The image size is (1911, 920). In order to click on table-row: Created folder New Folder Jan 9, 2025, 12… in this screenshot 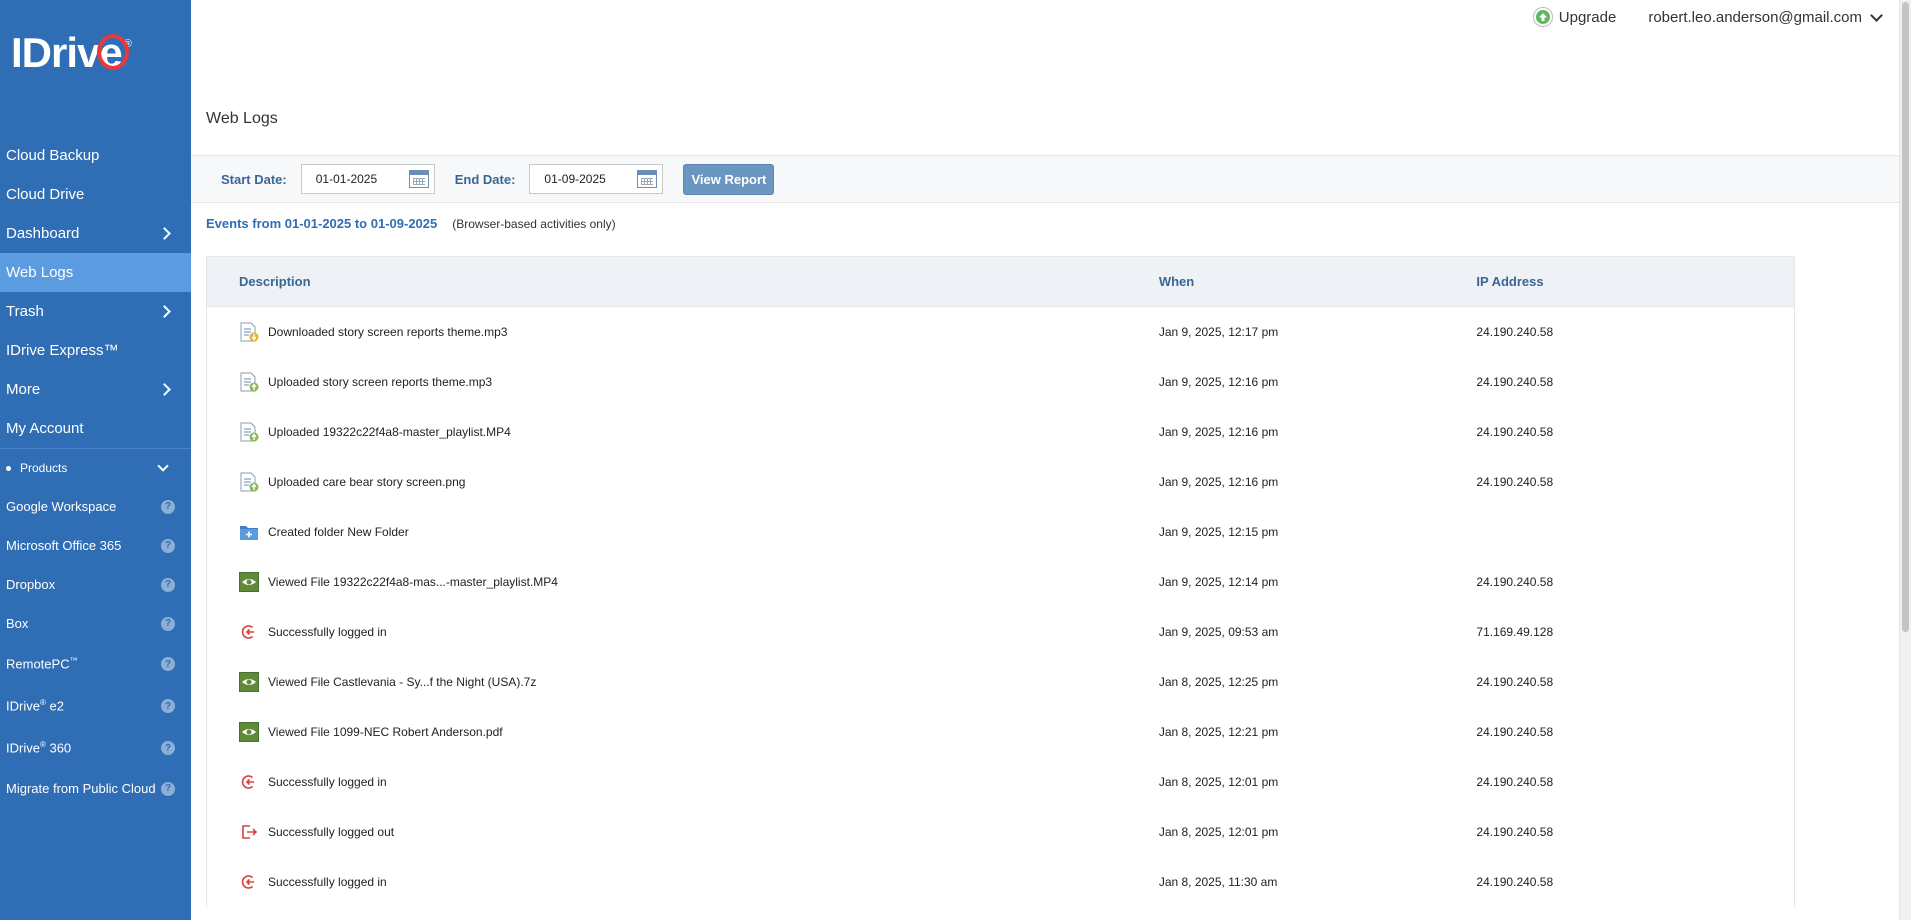, I will do `click(1000, 532)`.